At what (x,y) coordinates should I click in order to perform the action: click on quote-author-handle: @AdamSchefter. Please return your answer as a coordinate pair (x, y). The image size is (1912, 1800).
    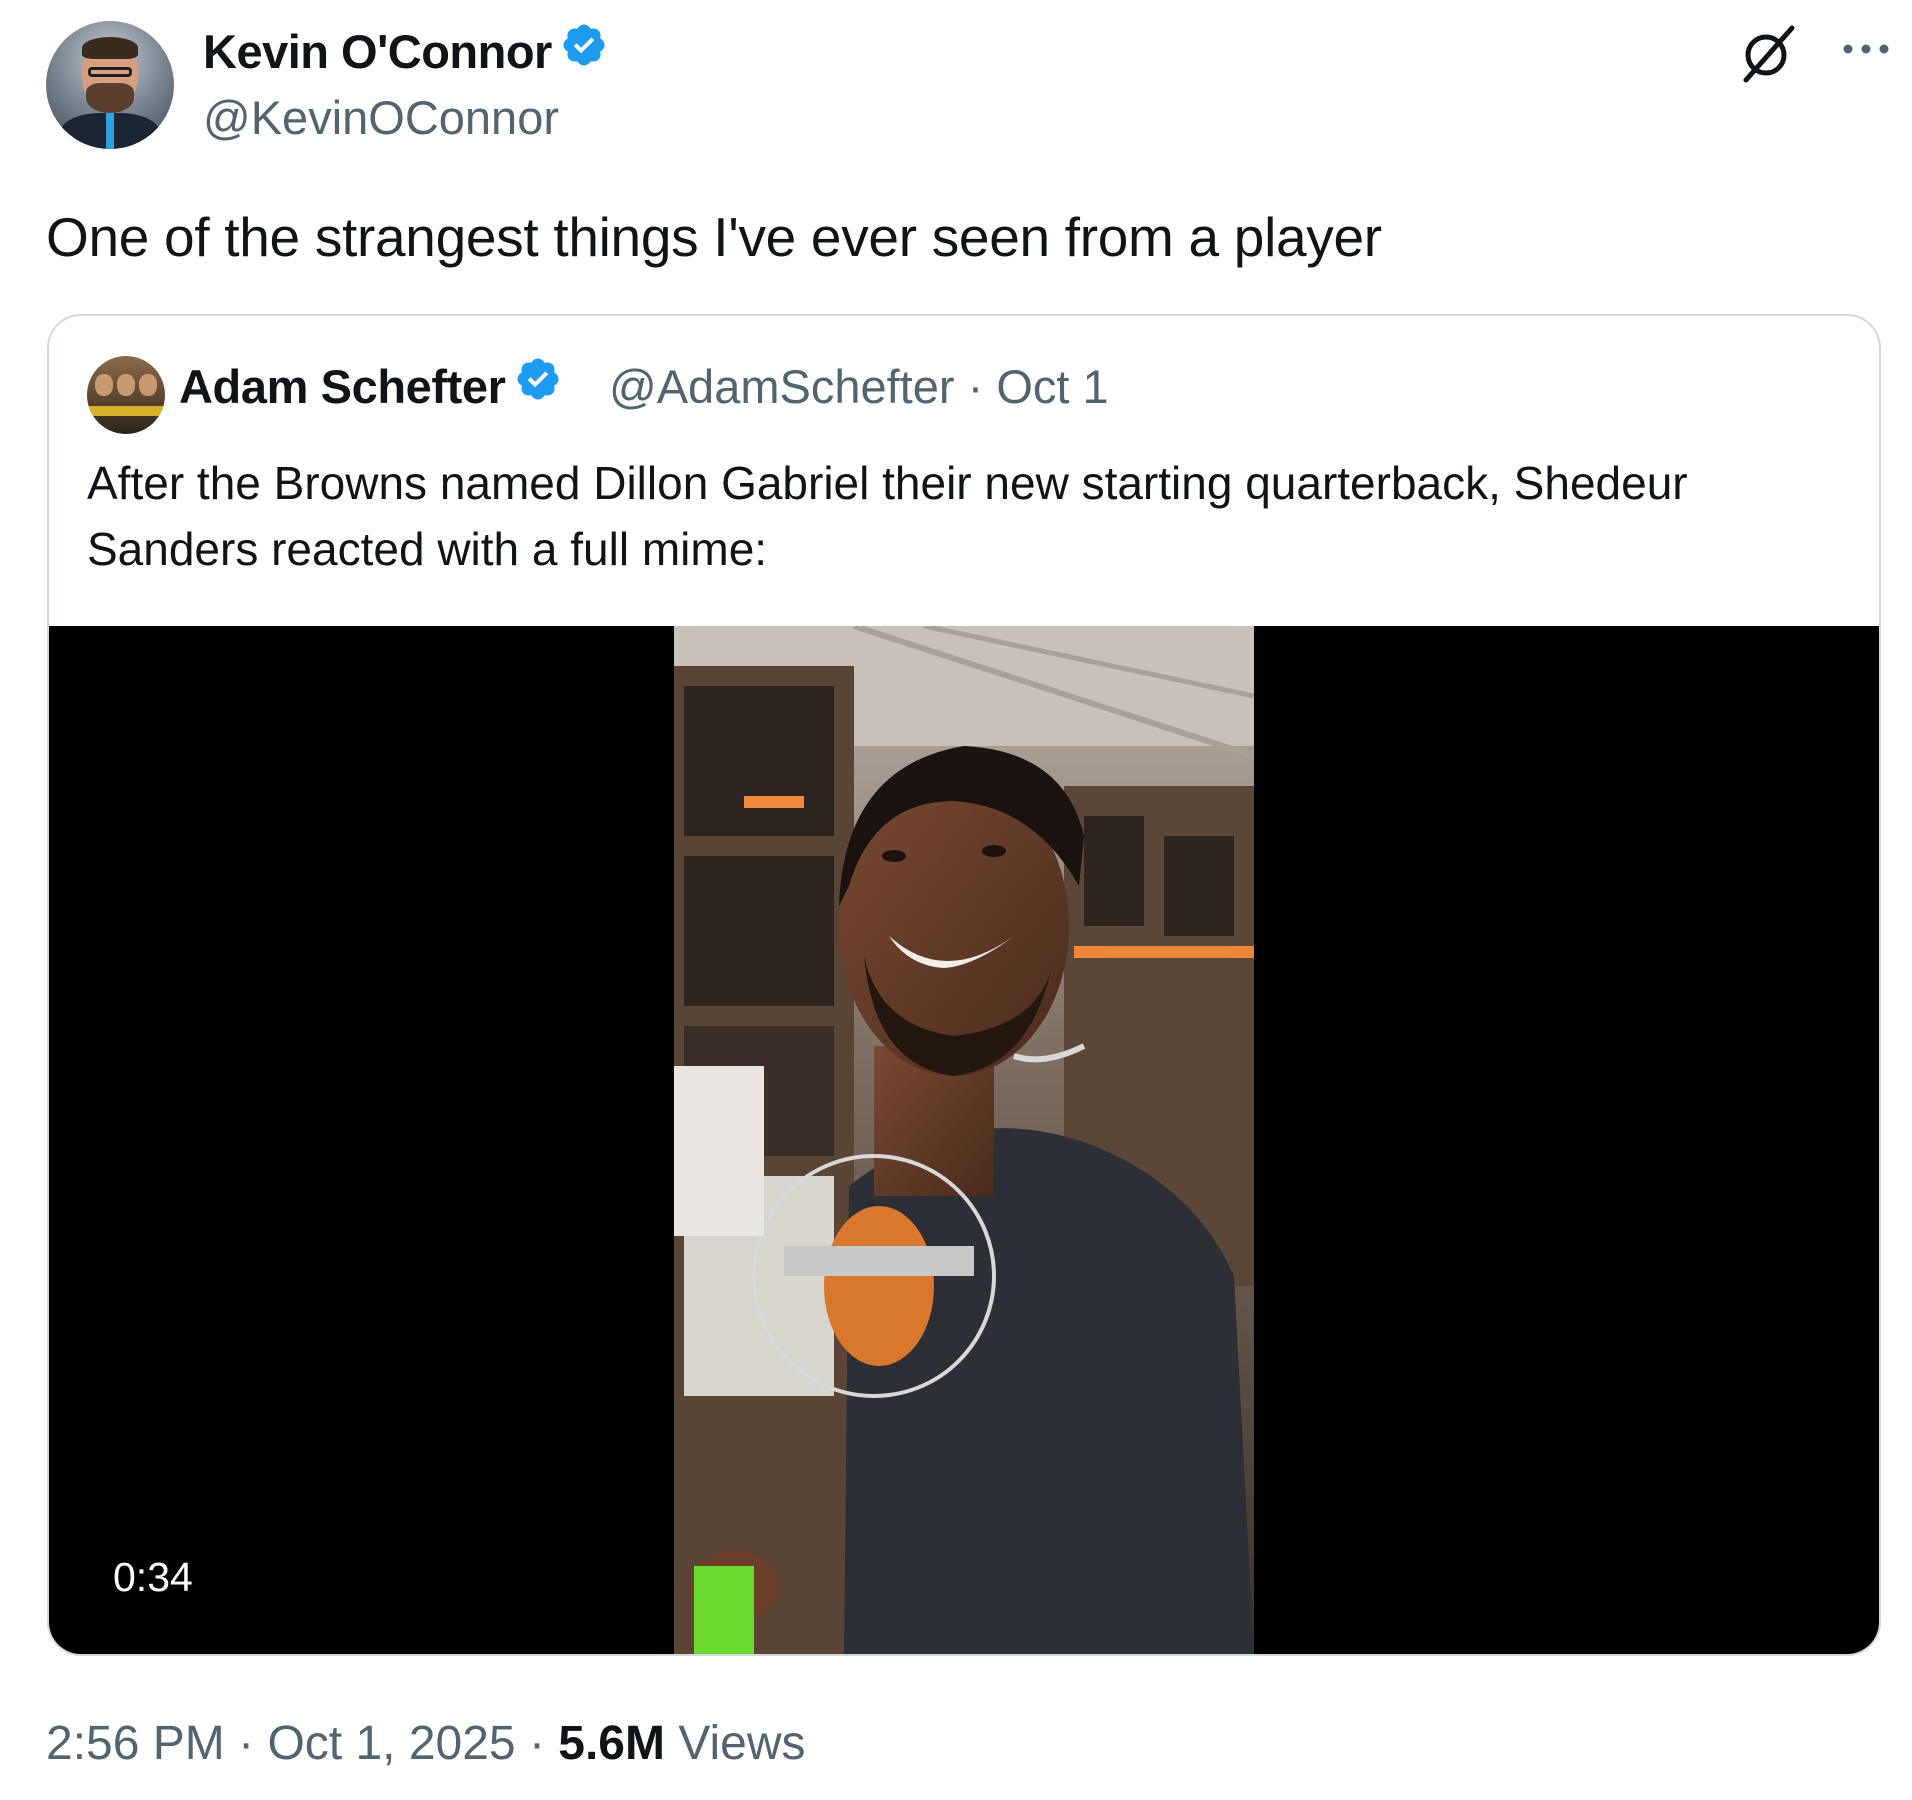
    Looking at the image, I should click on (782, 386).